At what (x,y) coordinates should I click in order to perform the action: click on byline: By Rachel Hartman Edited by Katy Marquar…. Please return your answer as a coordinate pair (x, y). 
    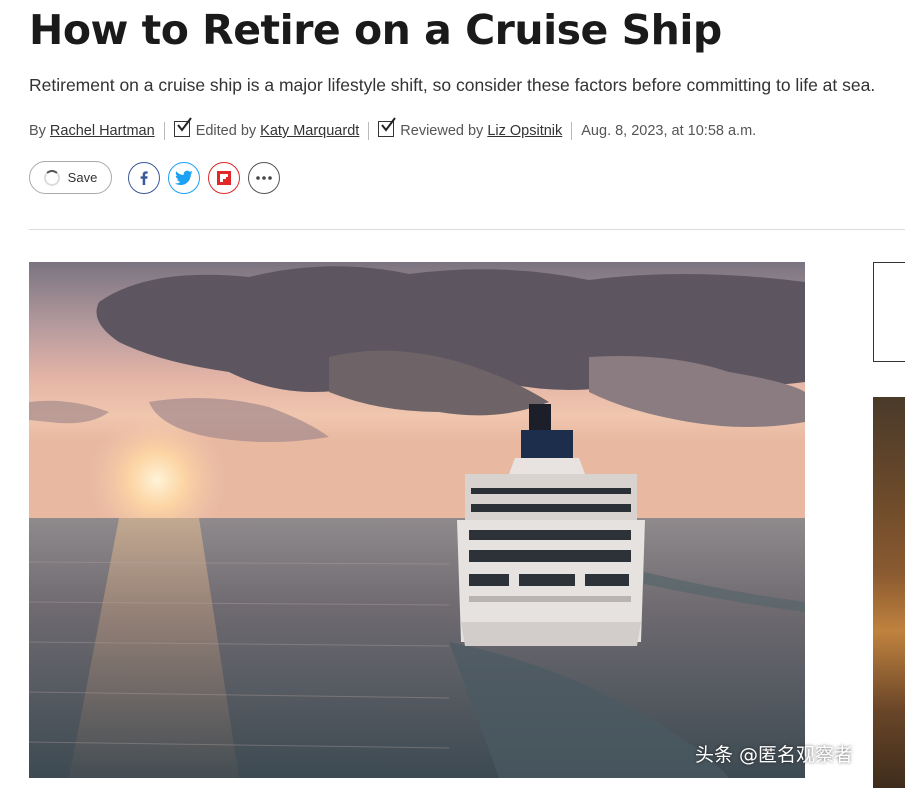
    Looking at the image, I should click on (393, 129).